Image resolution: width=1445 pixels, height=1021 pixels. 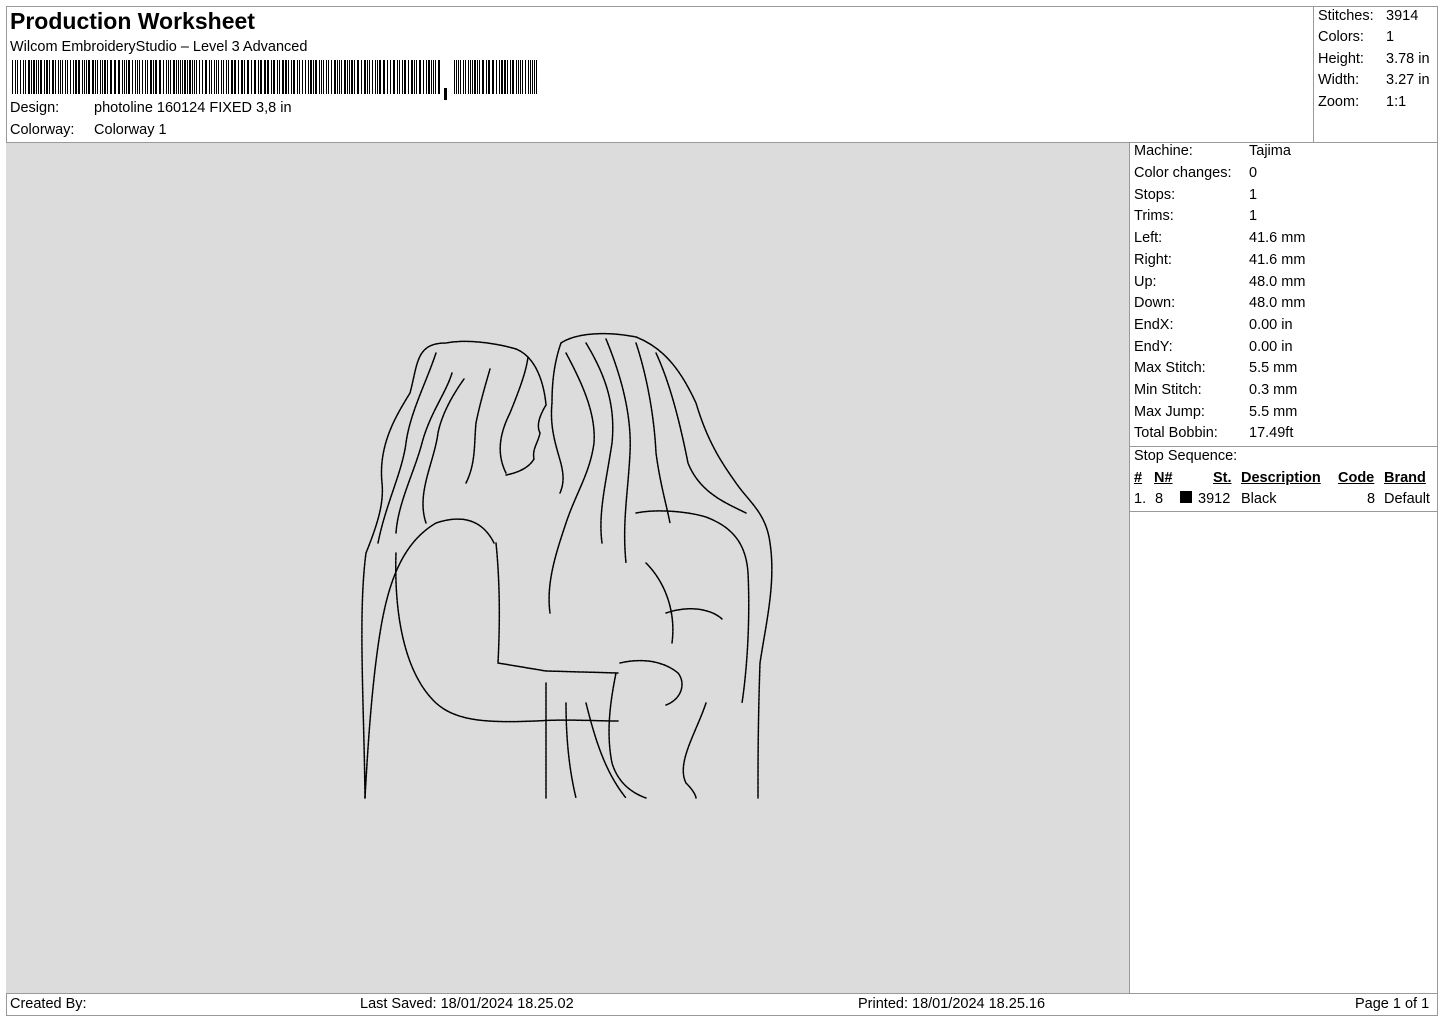 I want to click on summary-value: 1:1, so click(x=1396, y=102).